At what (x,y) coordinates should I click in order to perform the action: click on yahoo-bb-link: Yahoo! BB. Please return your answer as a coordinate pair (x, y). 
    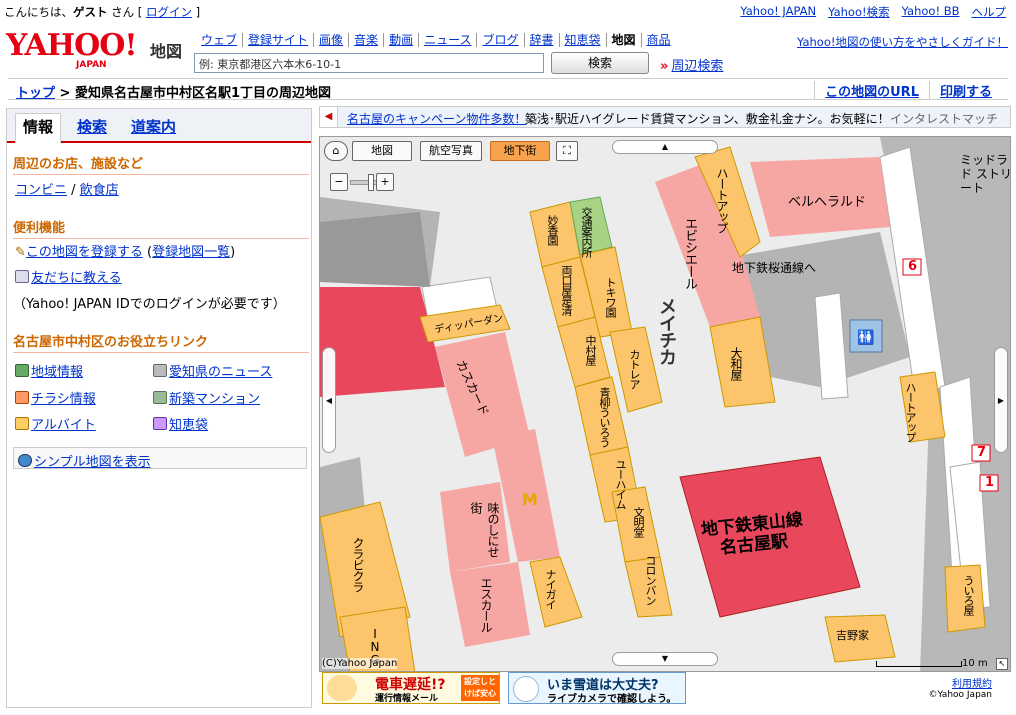
    Looking at the image, I should click on (931, 12).